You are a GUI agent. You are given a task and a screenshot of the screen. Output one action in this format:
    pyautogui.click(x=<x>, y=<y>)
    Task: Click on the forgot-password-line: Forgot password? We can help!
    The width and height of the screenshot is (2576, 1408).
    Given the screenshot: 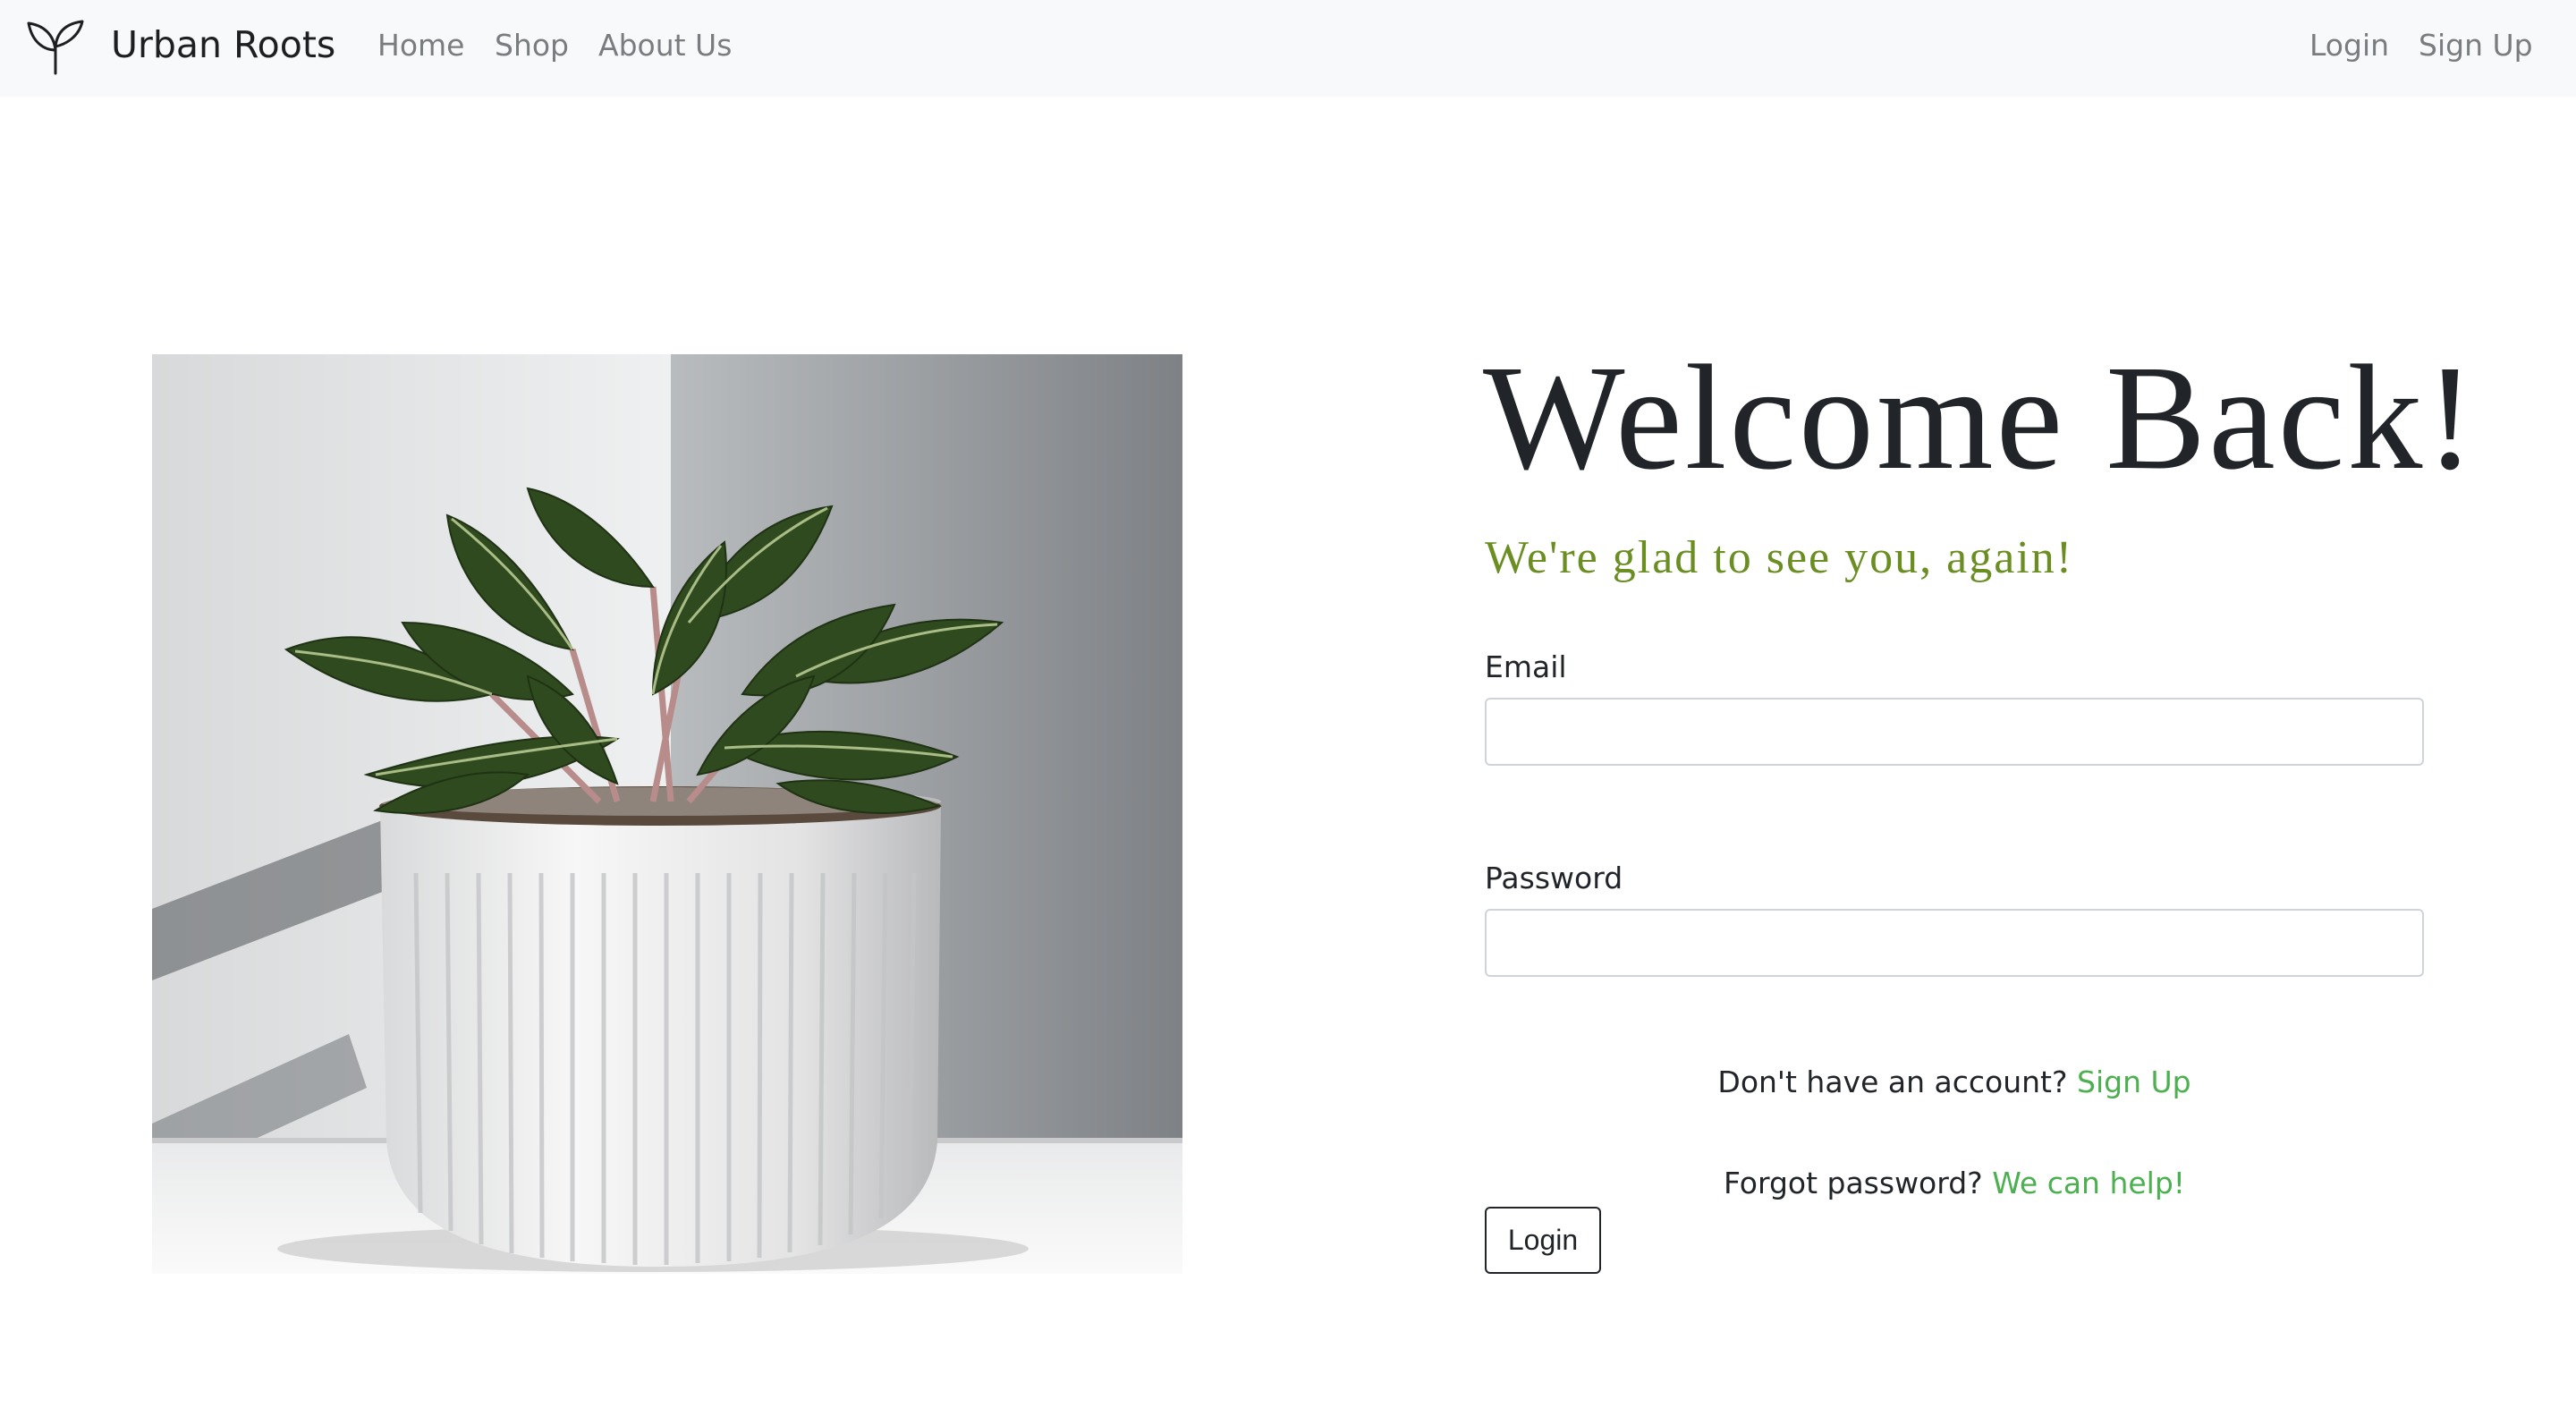 What is the action you would take?
    pyautogui.click(x=1954, y=1183)
    